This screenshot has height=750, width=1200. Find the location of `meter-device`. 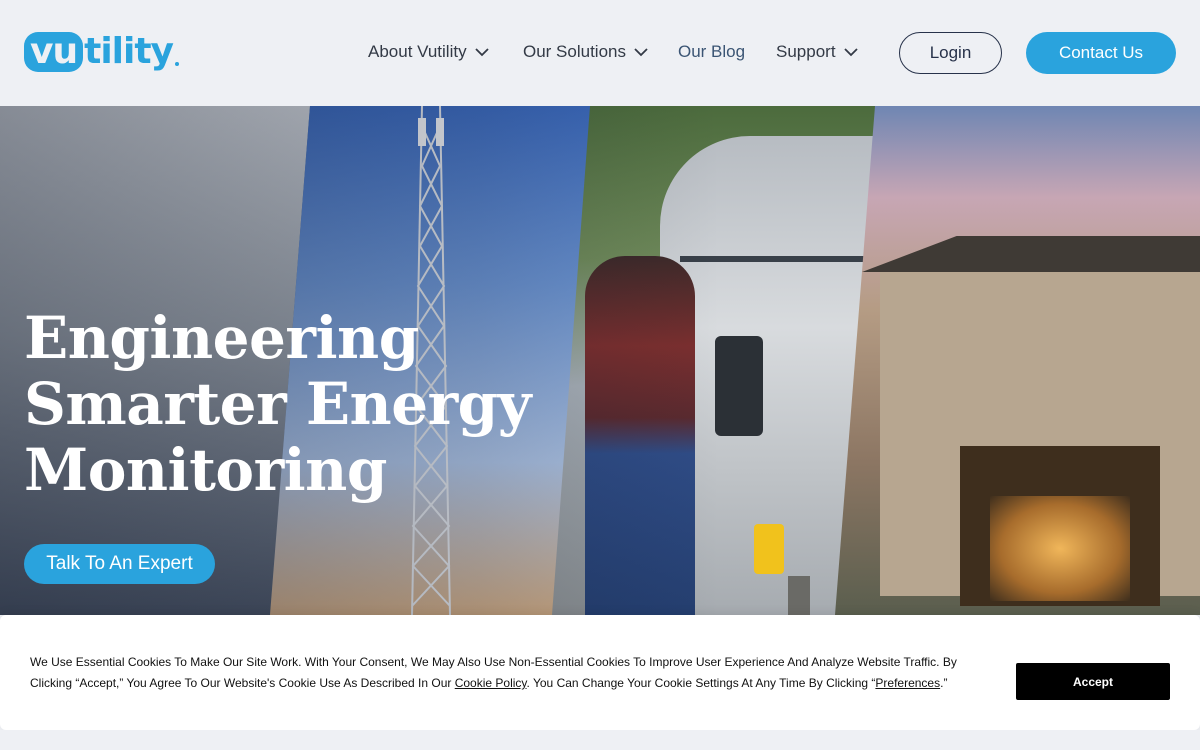

meter-device is located at coordinates (769, 549).